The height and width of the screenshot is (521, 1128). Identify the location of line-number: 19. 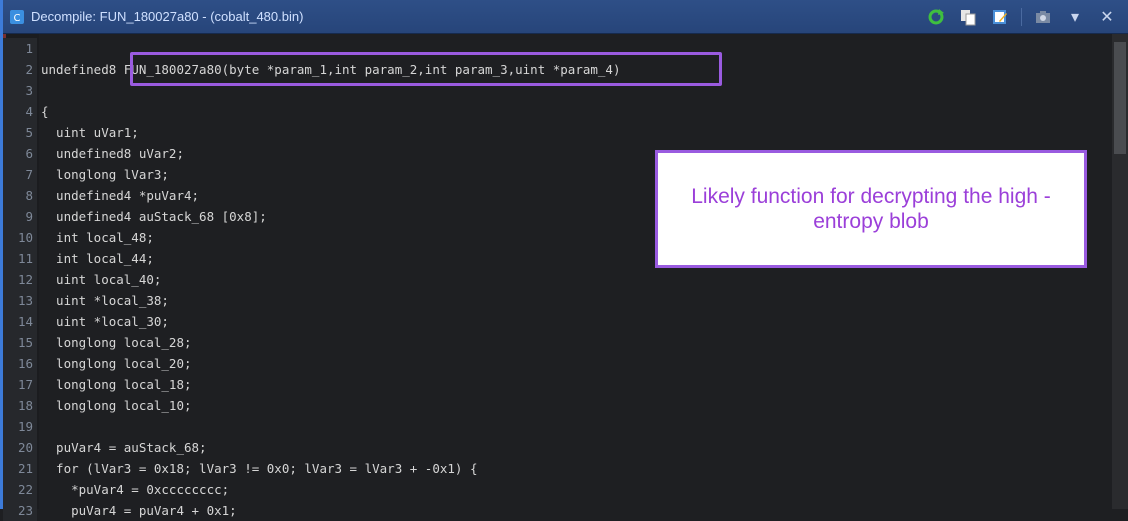
(20, 426).